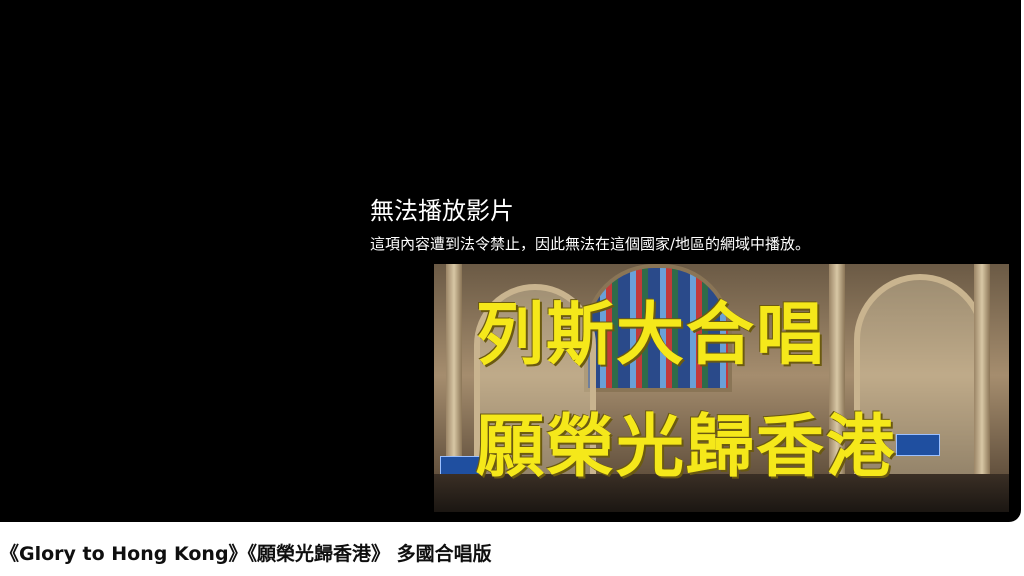  Describe the element at coordinates (590, 244) in the screenshot. I see `playback-error-message: 這項內容遭到法令禁止，因此無法在這個國家/地區的網域中播放。` at that location.